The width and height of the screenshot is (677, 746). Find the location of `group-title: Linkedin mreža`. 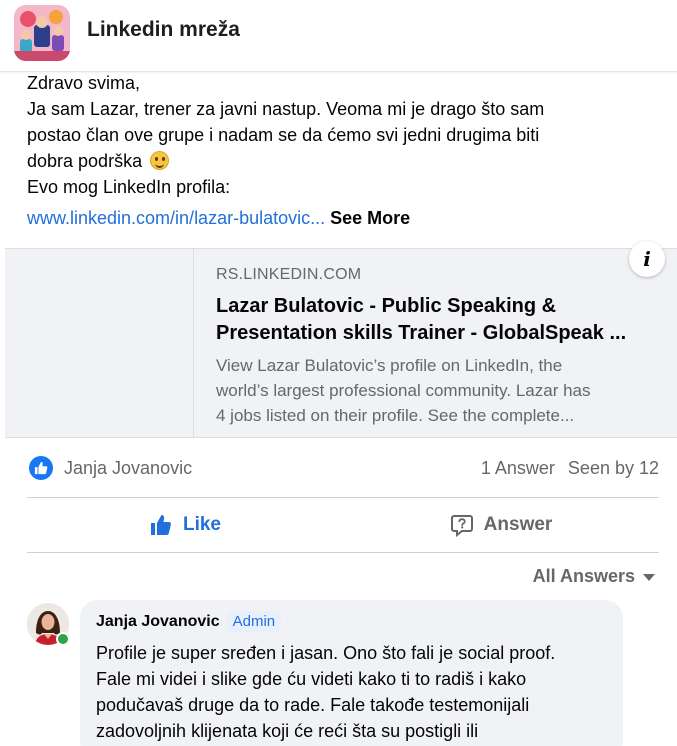

group-title: Linkedin mreža is located at coordinates (163, 30).